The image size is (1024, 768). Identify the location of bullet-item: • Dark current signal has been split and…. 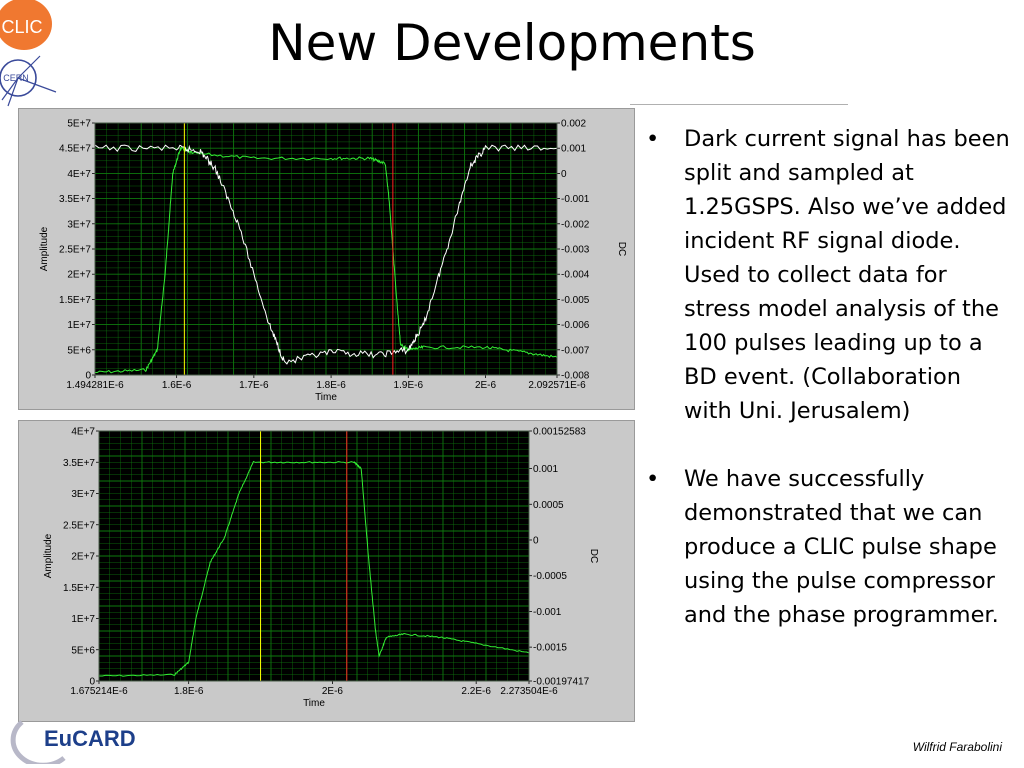
(826, 275).